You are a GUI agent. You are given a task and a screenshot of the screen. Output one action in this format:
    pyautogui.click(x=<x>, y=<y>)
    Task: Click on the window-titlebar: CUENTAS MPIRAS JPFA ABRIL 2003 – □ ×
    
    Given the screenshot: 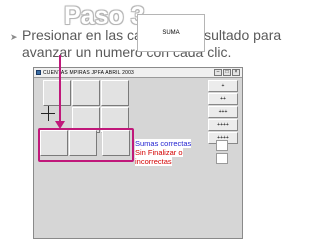 What is the action you would take?
    pyautogui.click(x=138, y=73)
    